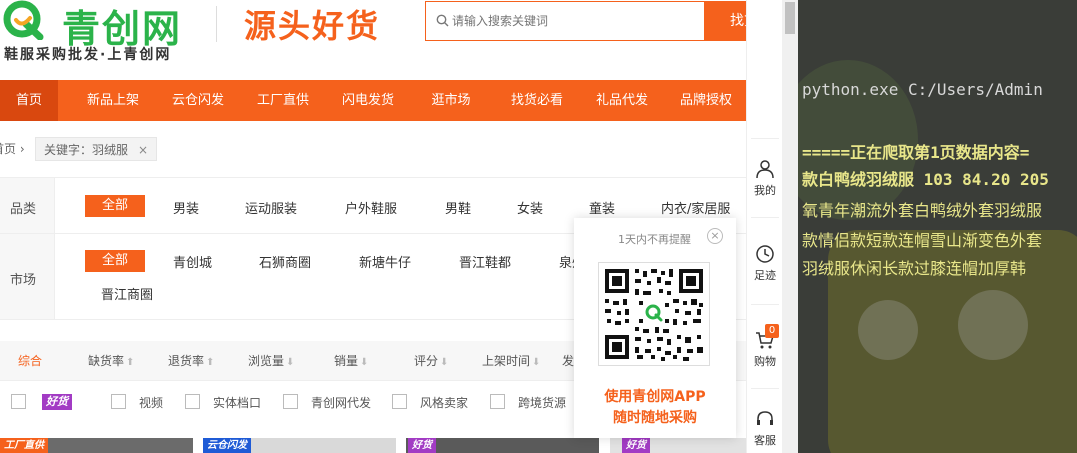 The image size is (1077, 453). What do you see at coordinates (115, 261) in the screenshot?
I see `market-option-all: 全部` at bounding box center [115, 261].